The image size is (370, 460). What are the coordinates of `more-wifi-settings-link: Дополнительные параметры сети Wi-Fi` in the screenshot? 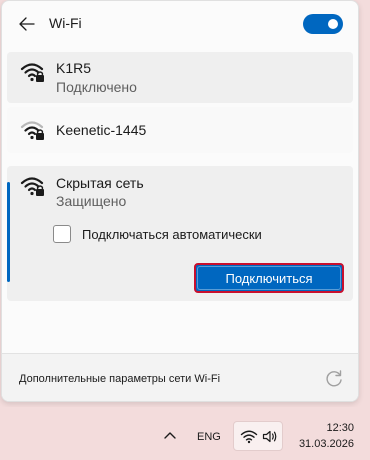 It's located at (119, 379).